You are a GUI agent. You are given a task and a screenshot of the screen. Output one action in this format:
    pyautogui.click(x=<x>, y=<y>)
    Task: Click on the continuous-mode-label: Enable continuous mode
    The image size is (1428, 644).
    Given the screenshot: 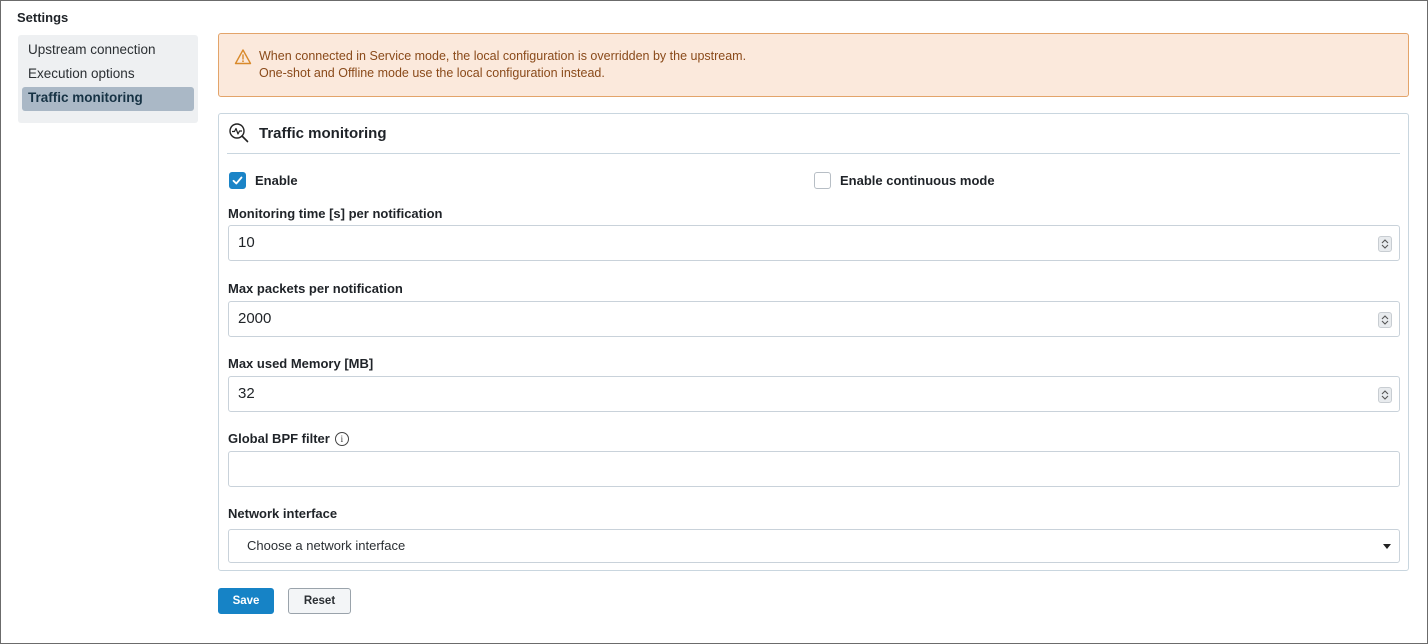 What is the action you would take?
    pyautogui.click(x=917, y=180)
    